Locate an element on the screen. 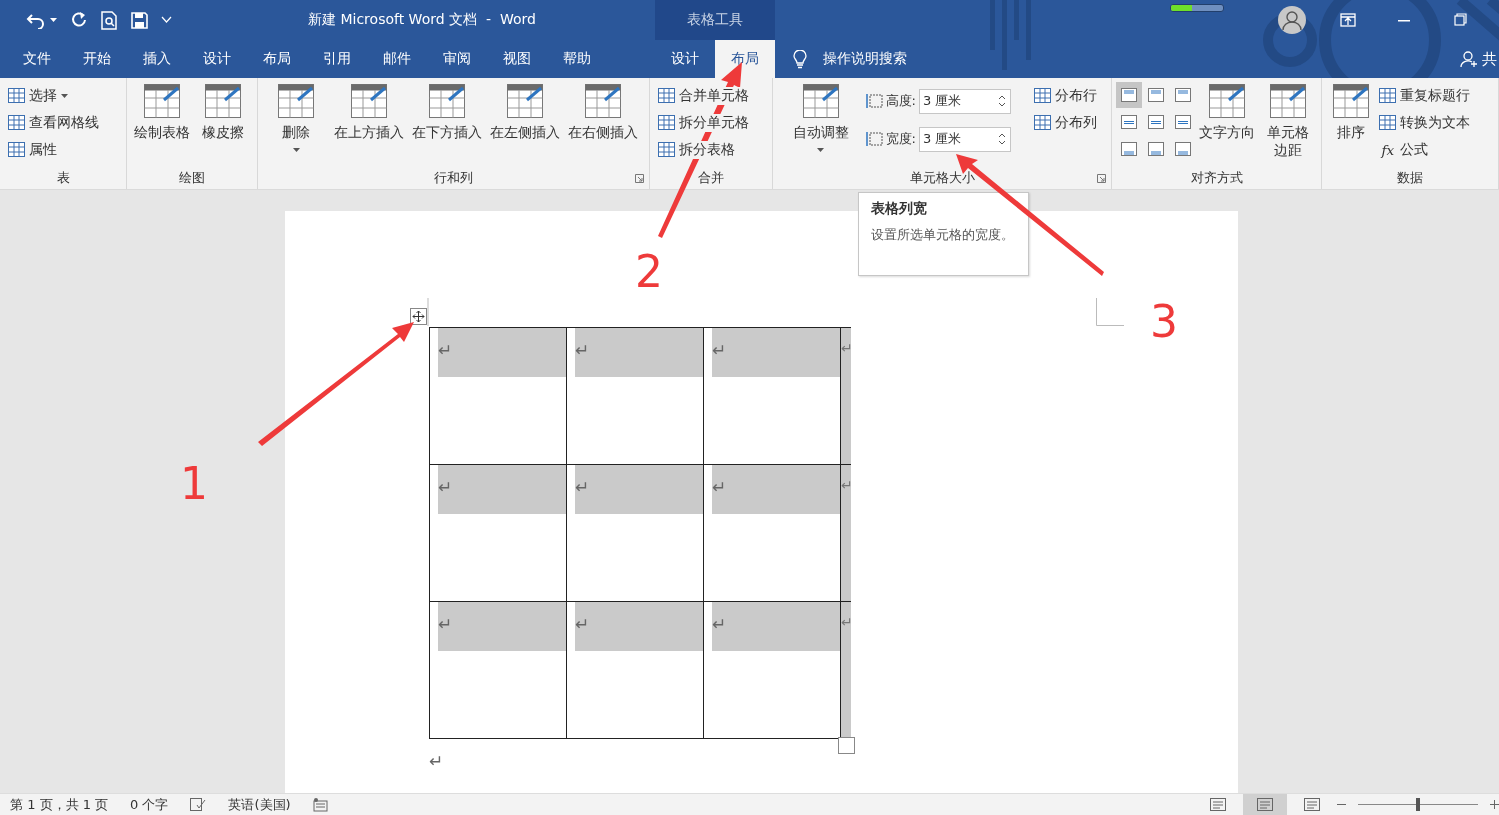 The height and width of the screenshot is (815, 1499). view-button is located at coordinates (1265, 804).